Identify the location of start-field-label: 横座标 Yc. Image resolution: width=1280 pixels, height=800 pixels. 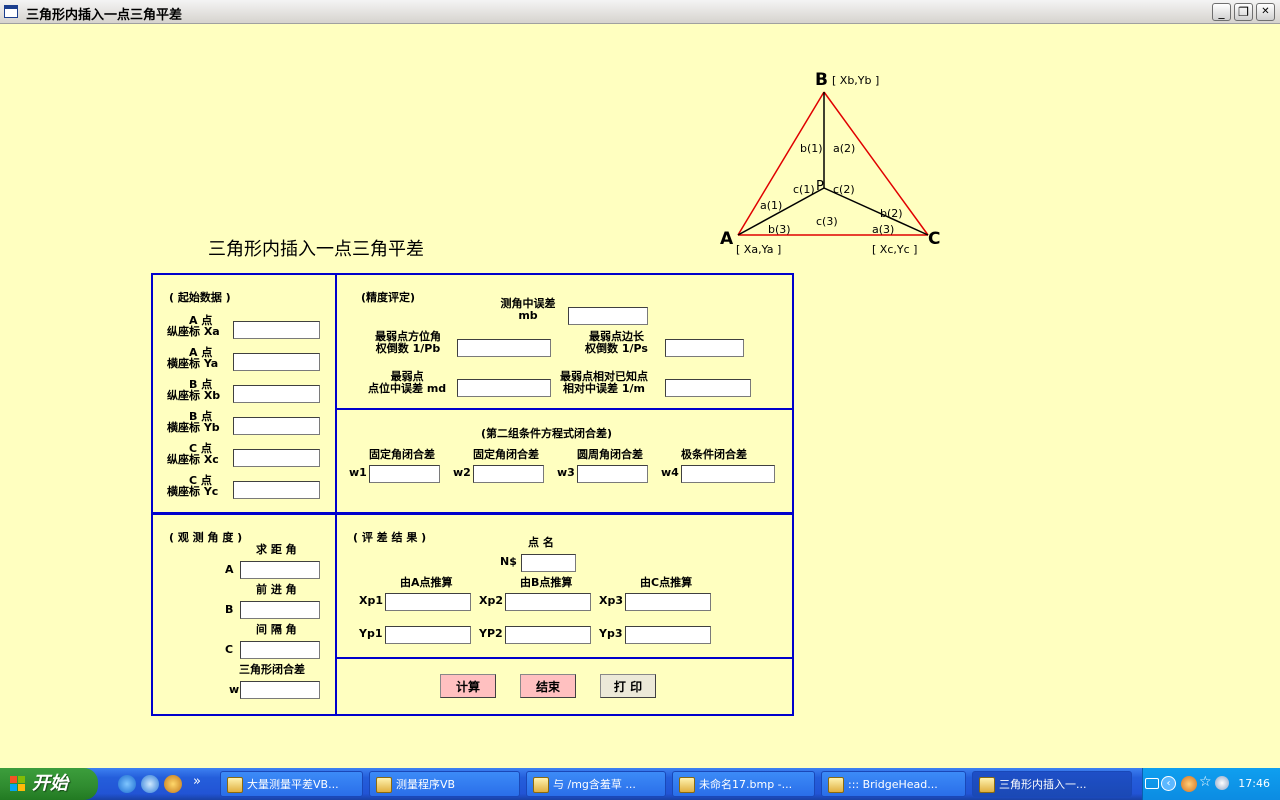
(193, 491).